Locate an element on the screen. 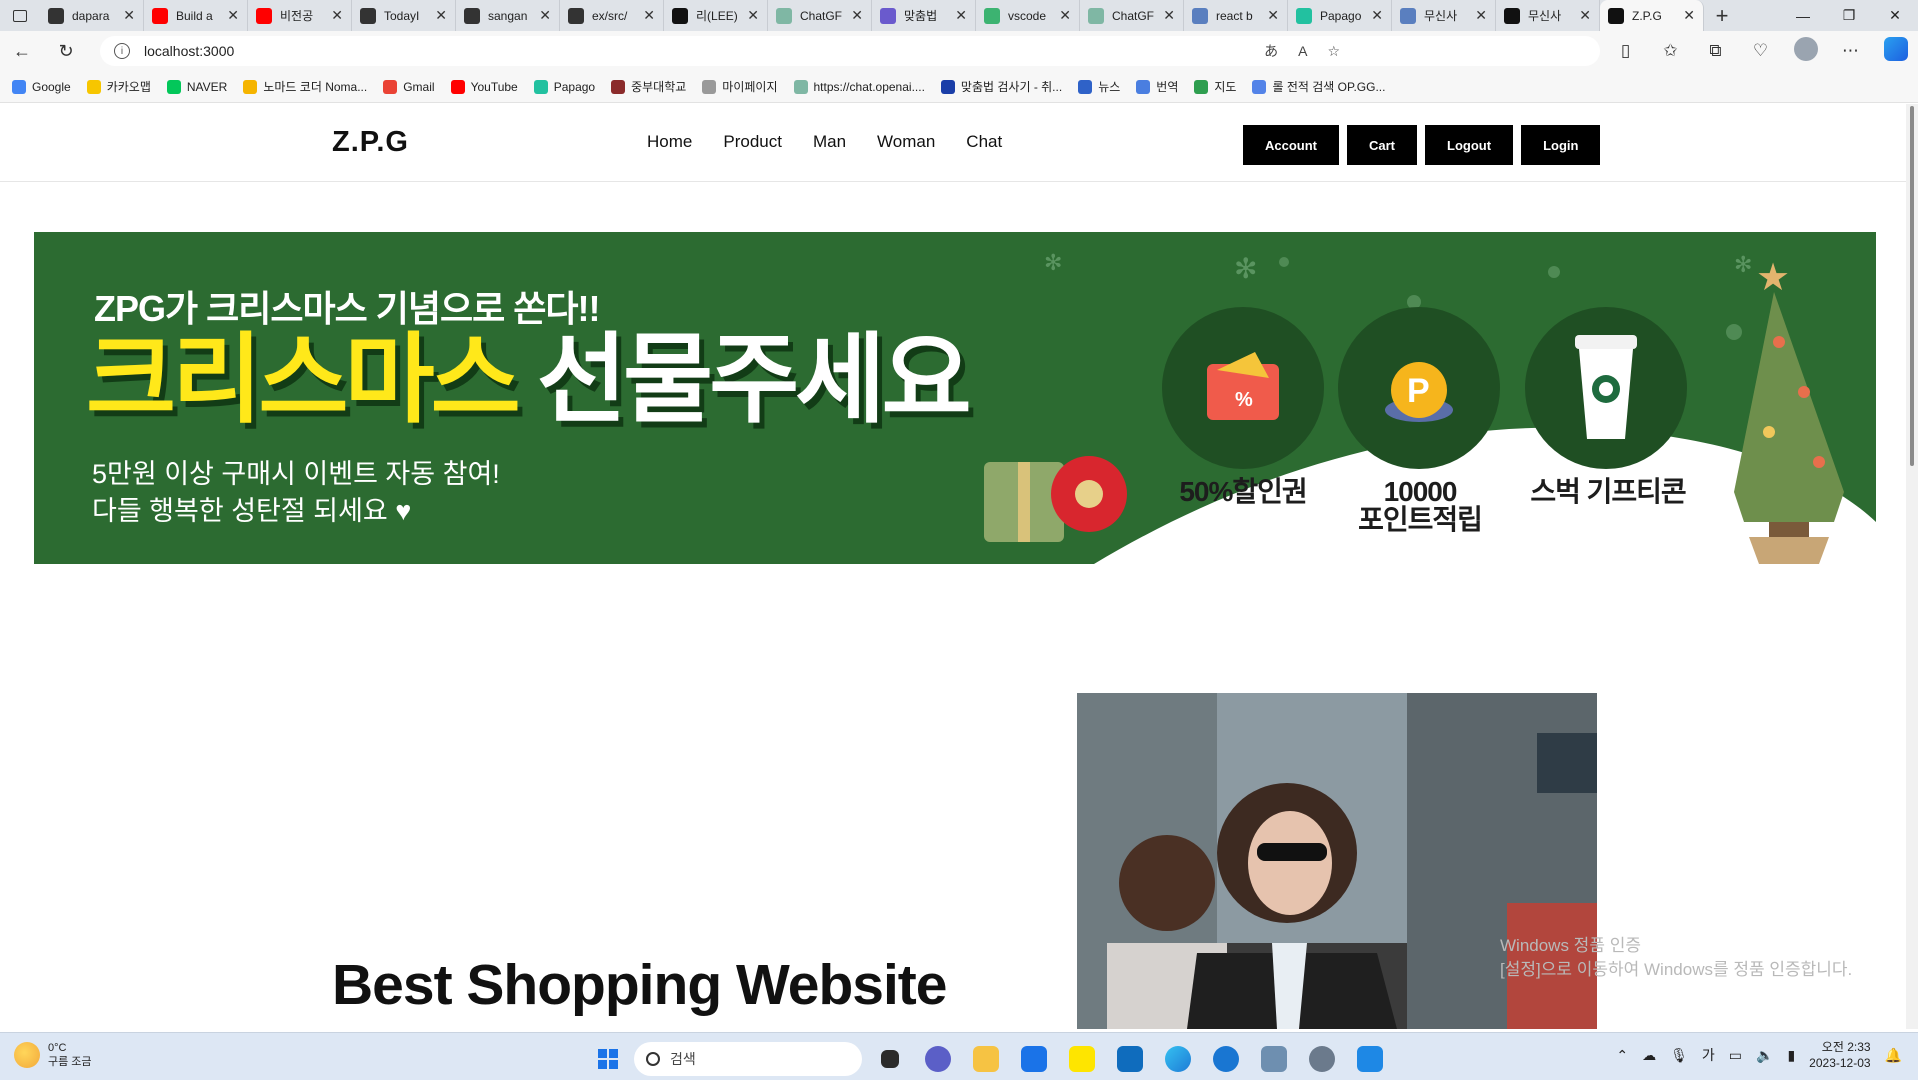  nav-home: Home is located at coordinates (669, 142).